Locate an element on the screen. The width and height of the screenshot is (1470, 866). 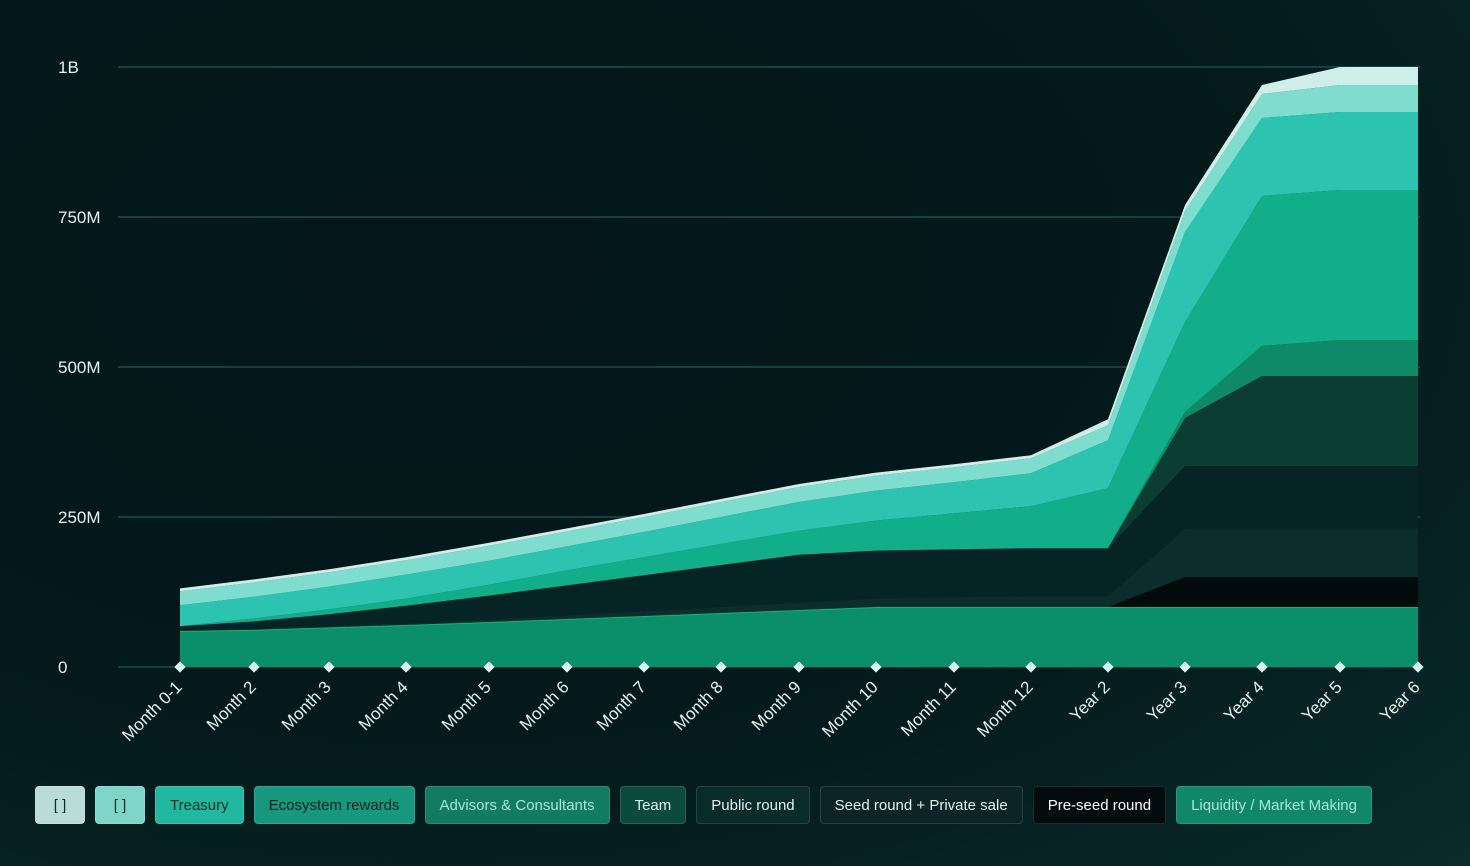
x-tick-label: Month 3 is located at coordinates (306, 705).